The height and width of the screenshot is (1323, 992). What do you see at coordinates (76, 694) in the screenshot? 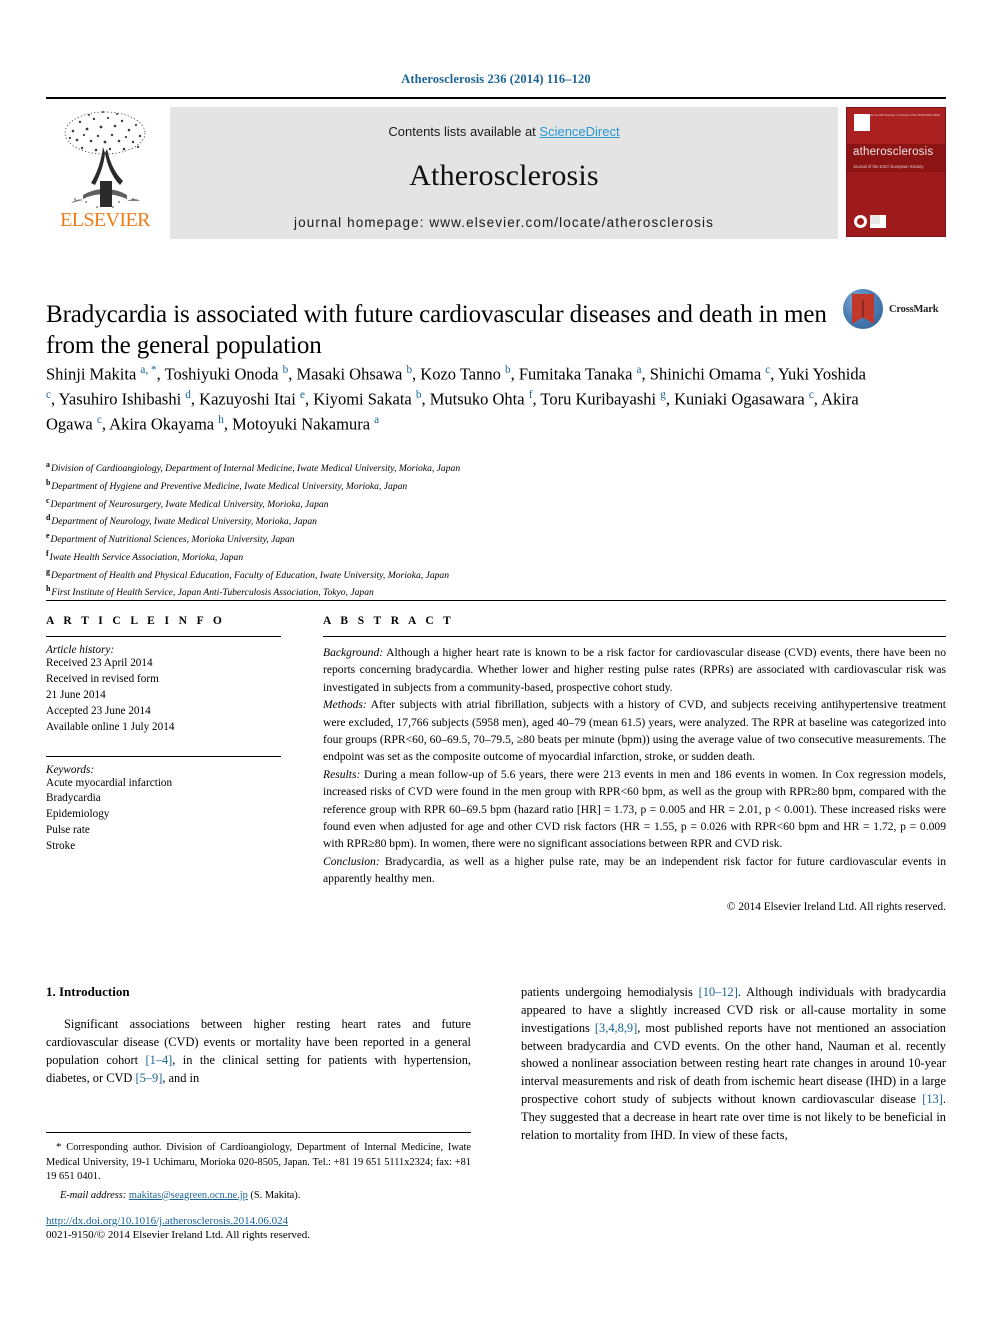
I see `history-item: 21 June 2014` at bounding box center [76, 694].